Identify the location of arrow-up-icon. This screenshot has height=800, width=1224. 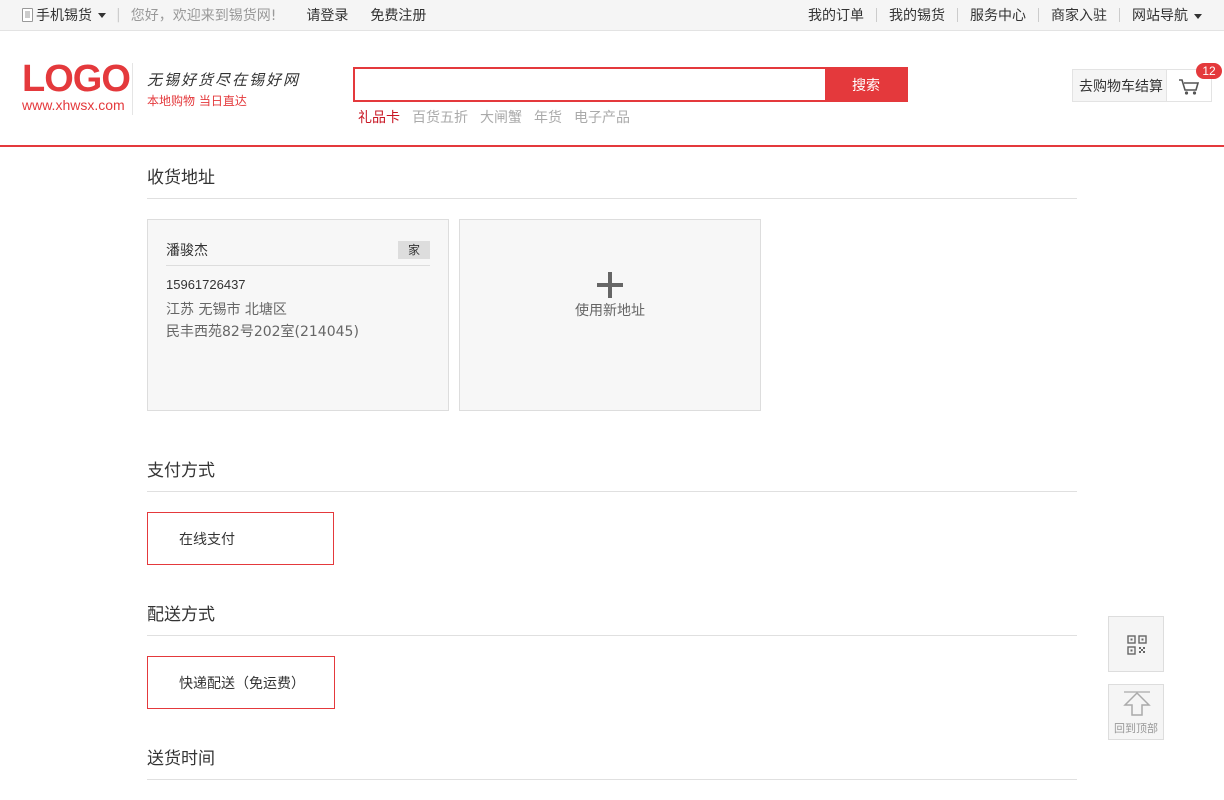
(1137, 703).